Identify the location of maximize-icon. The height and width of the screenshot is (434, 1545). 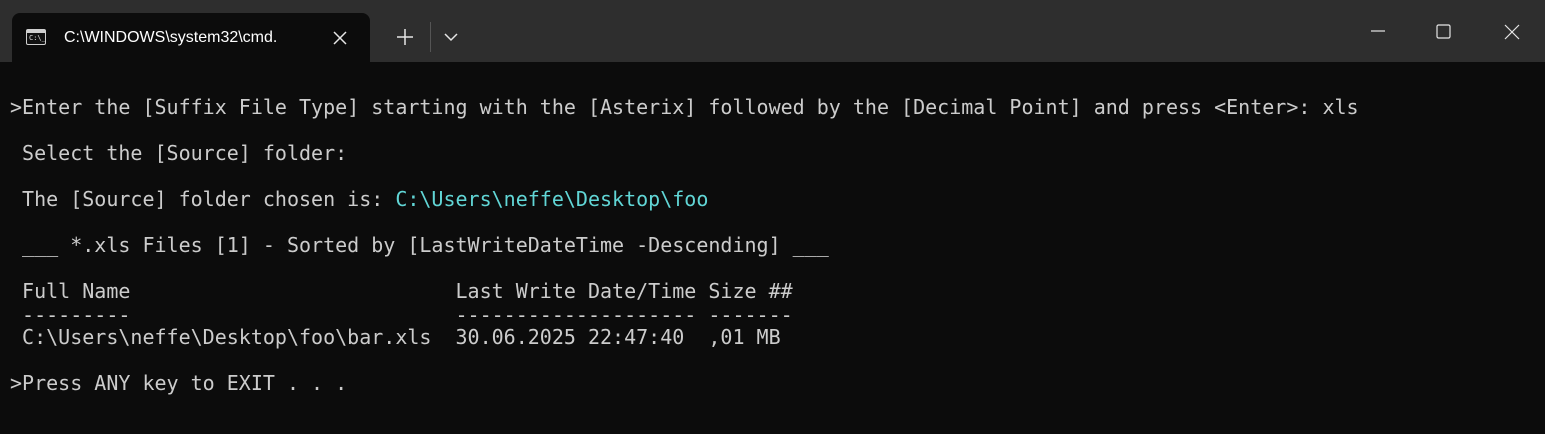
(1443, 31).